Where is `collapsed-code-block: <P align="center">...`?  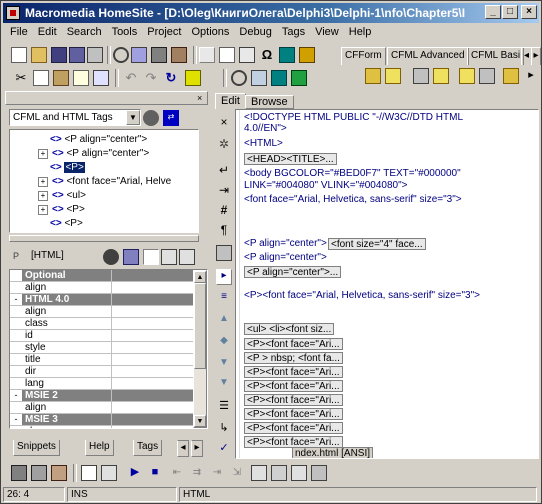
collapsed-code-block: <P align="center">... is located at coordinates (293, 272).